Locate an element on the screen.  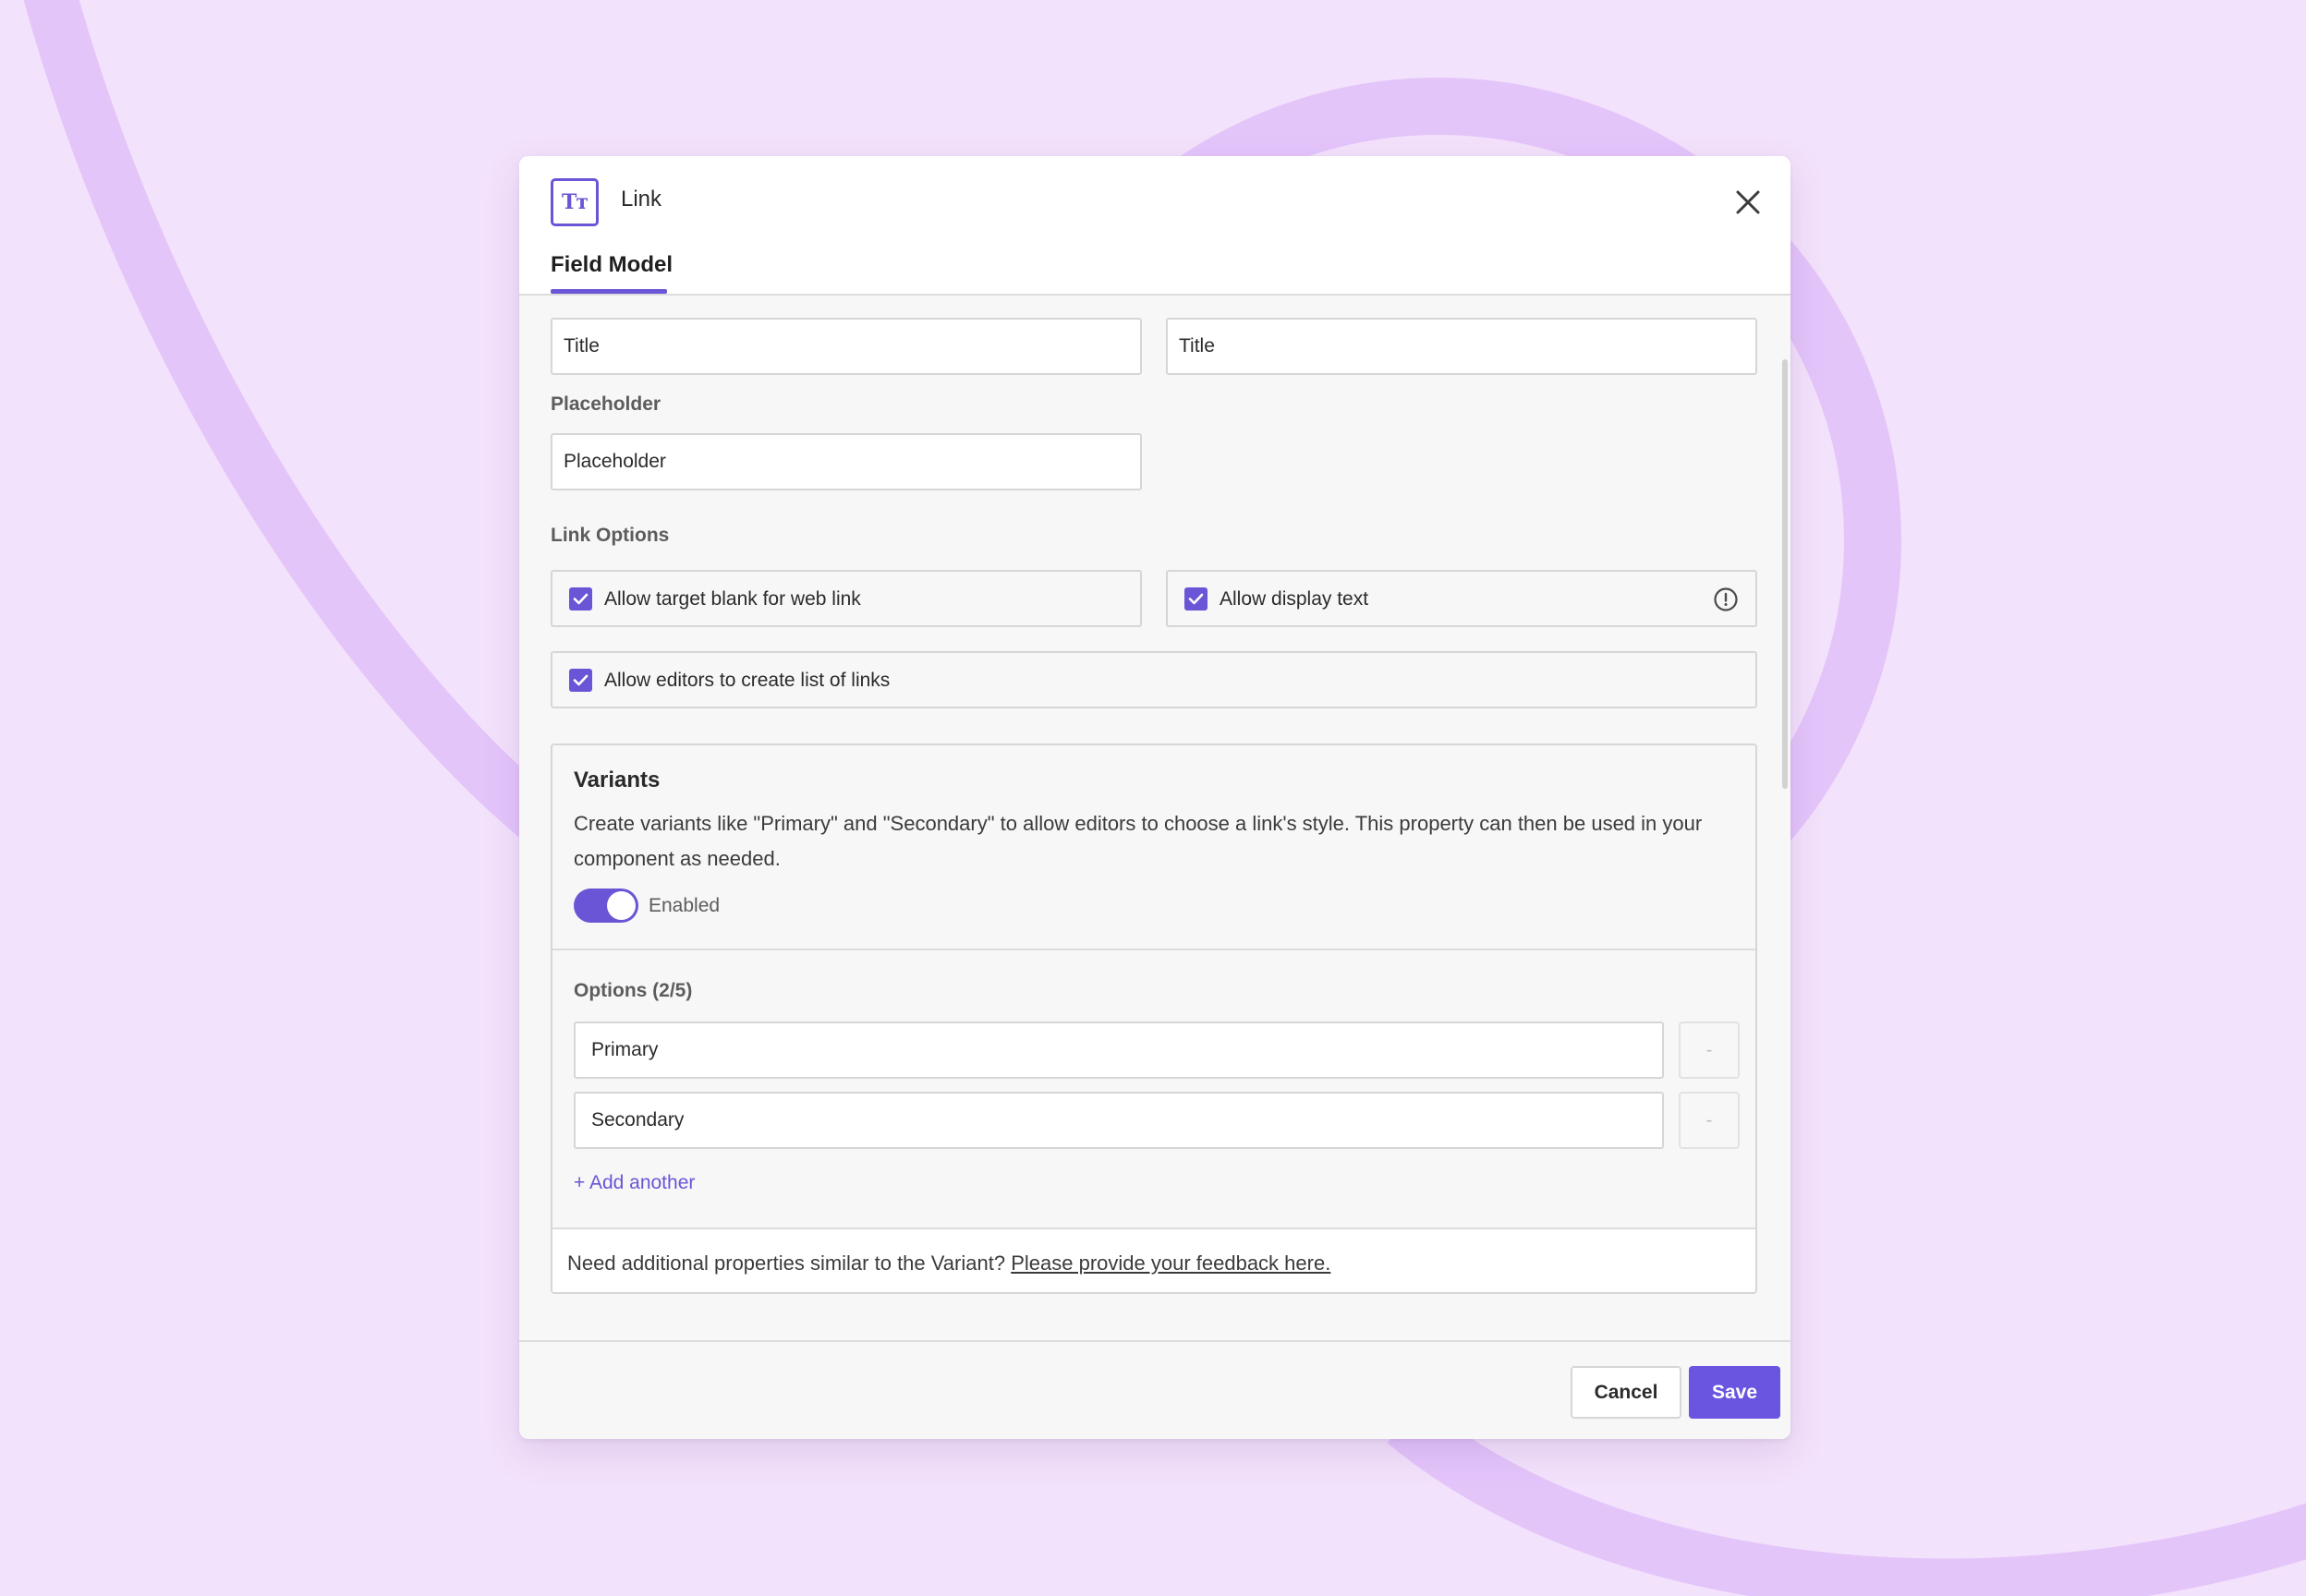
option-target-blank: Allow target blank for web link is located at coordinates (846, 598).